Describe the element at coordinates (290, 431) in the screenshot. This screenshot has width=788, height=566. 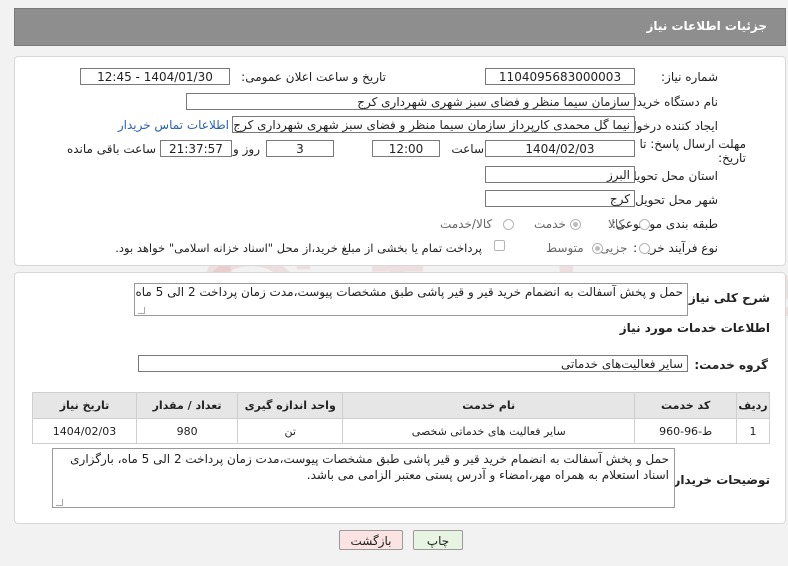
I see `cell-unit: تن` at that location.